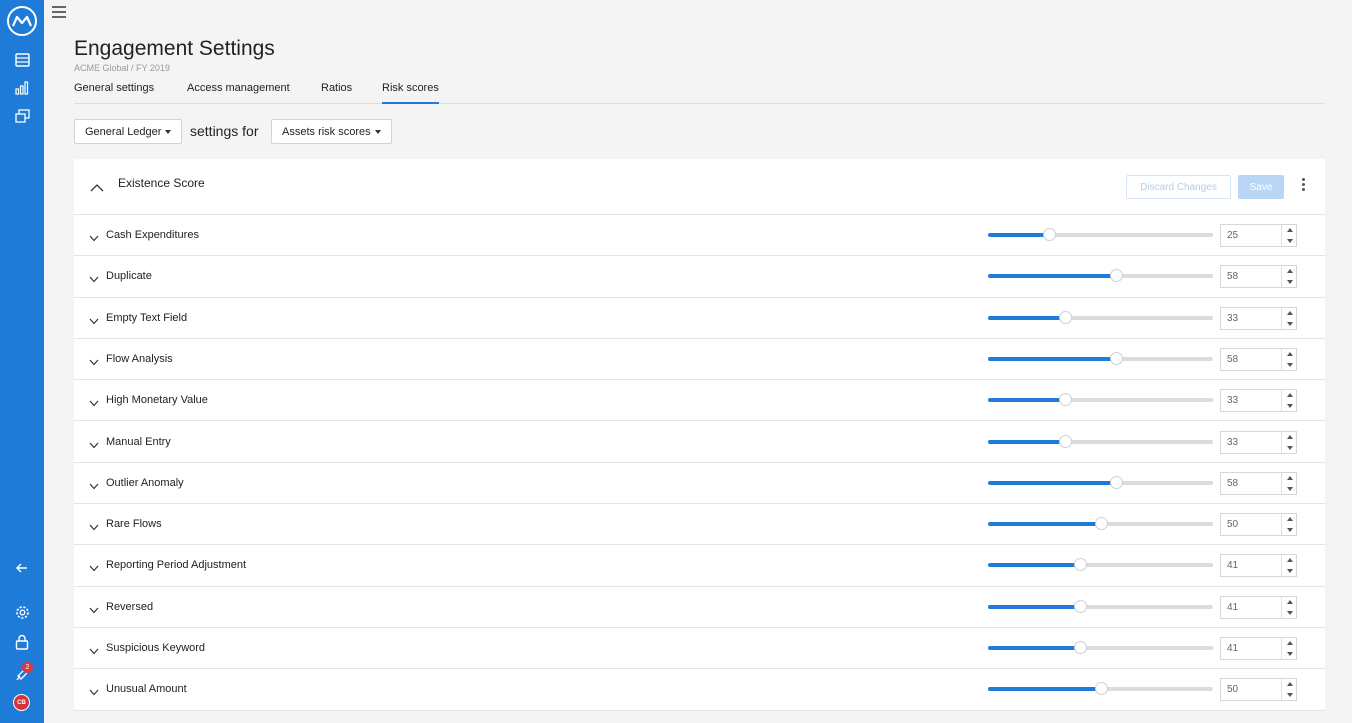 The height and width of the screenshot is (723, 1352). Describe the element at coordinates (59, 13) in the screenshot. I see `menu-icon` at that location.